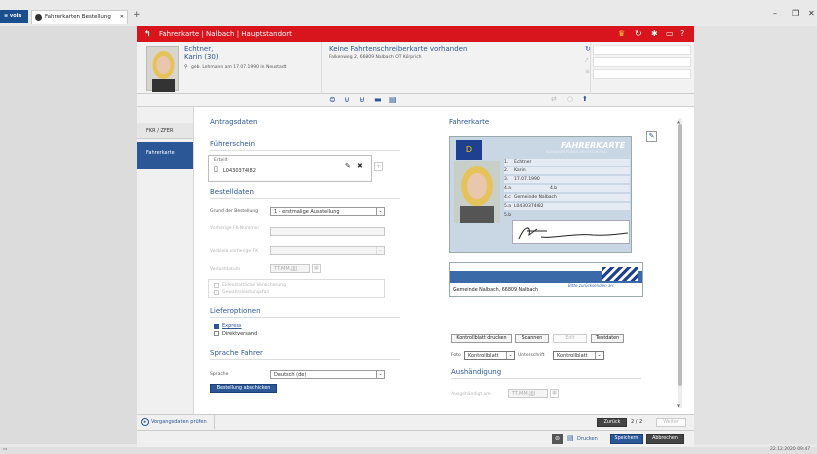 The image size is (817, 454). Describe the element at coordinates (508, 206) in the screenshot. I see `field-no: 5.a` at that location.